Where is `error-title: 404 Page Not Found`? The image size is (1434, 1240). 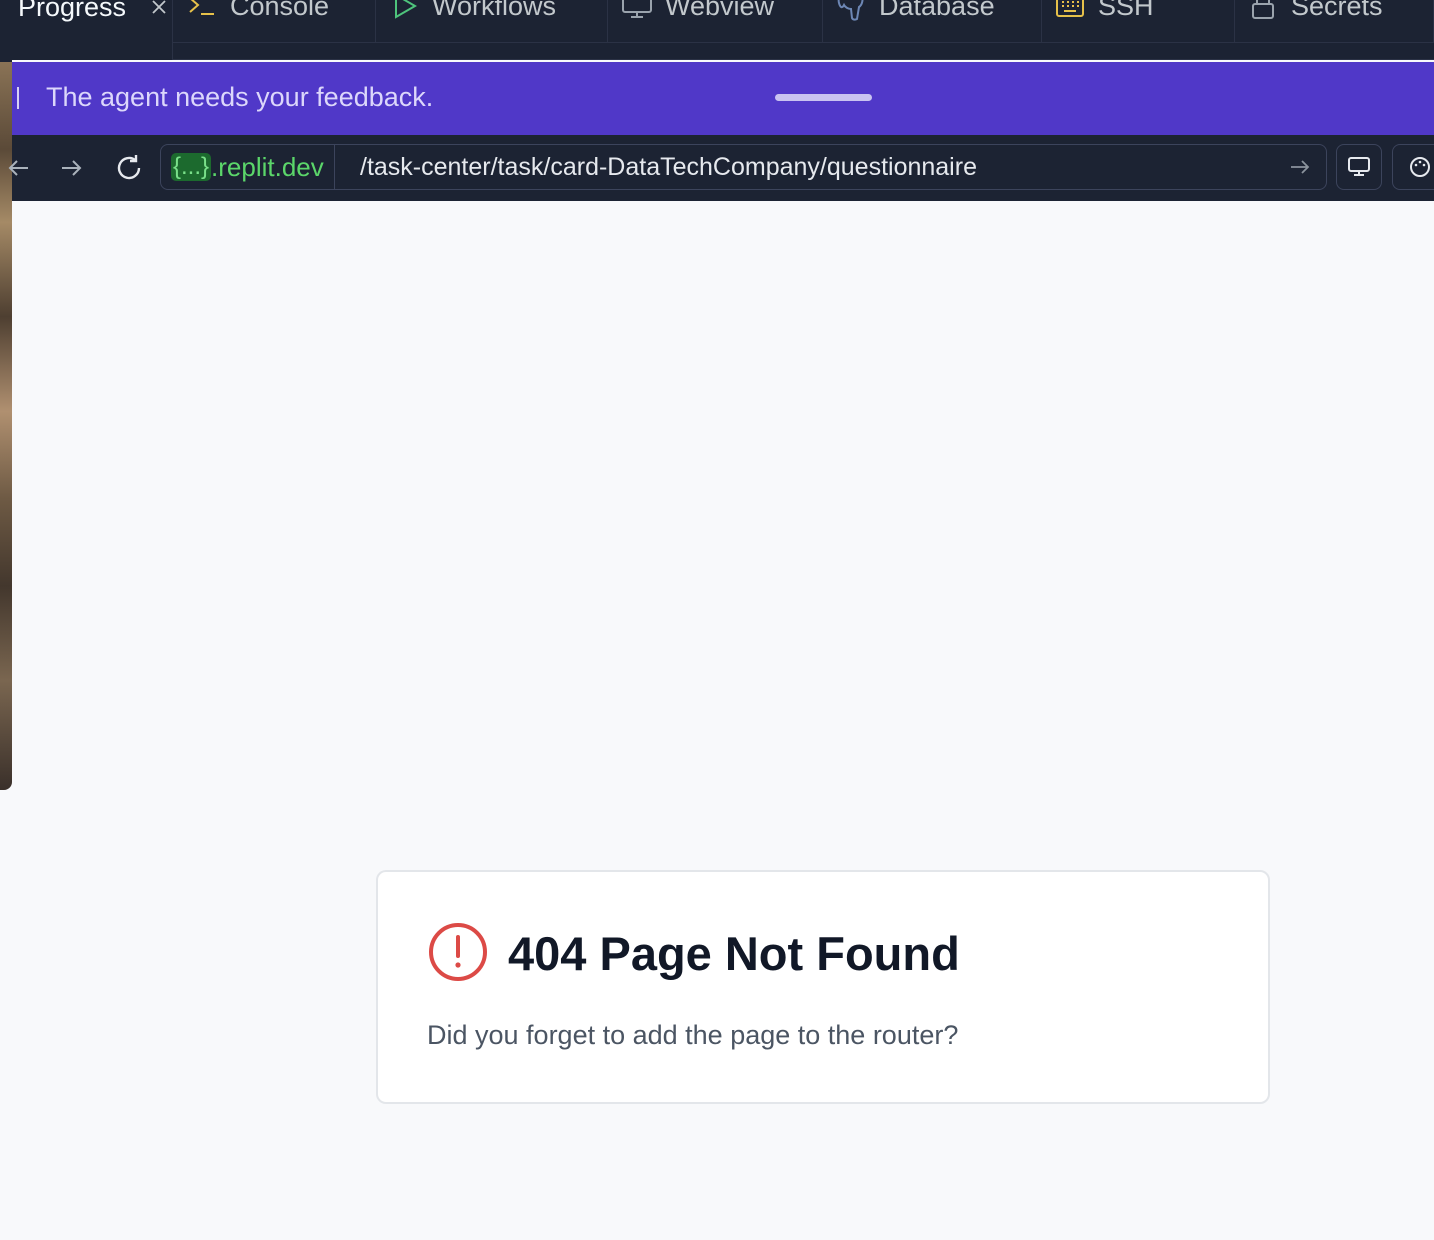
error-title: 404 Page Not Found is located at coordinates (734, 953).